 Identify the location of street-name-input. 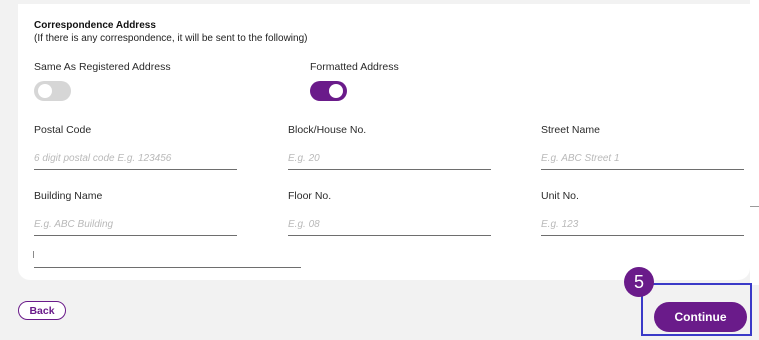
(642, 158).